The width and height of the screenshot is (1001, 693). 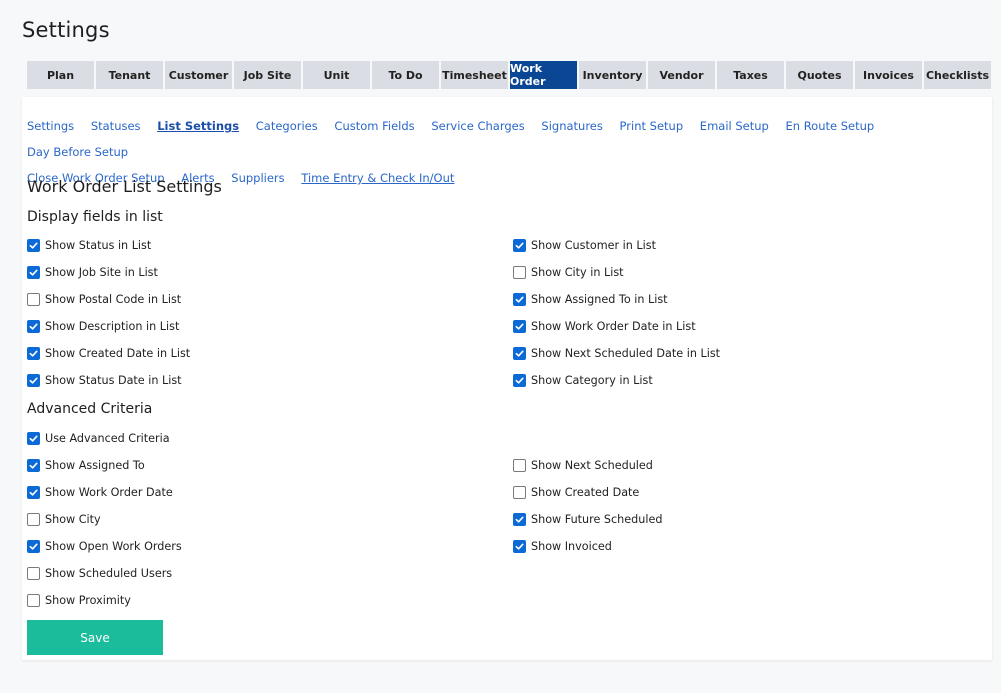 I want to click on checkbox-label: Show City, so click(x=73, y=519).